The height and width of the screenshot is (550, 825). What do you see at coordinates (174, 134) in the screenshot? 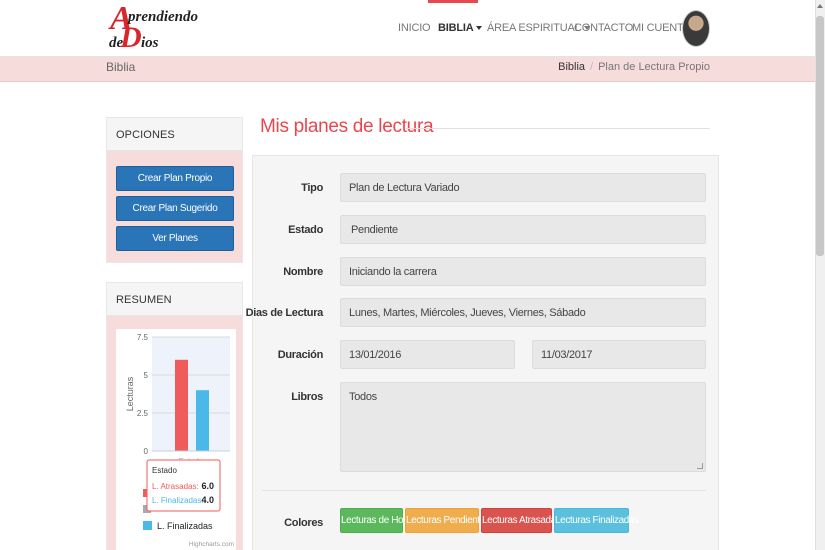
I see `opciones-title: OPCIONES` at bounding box center [174, 134].